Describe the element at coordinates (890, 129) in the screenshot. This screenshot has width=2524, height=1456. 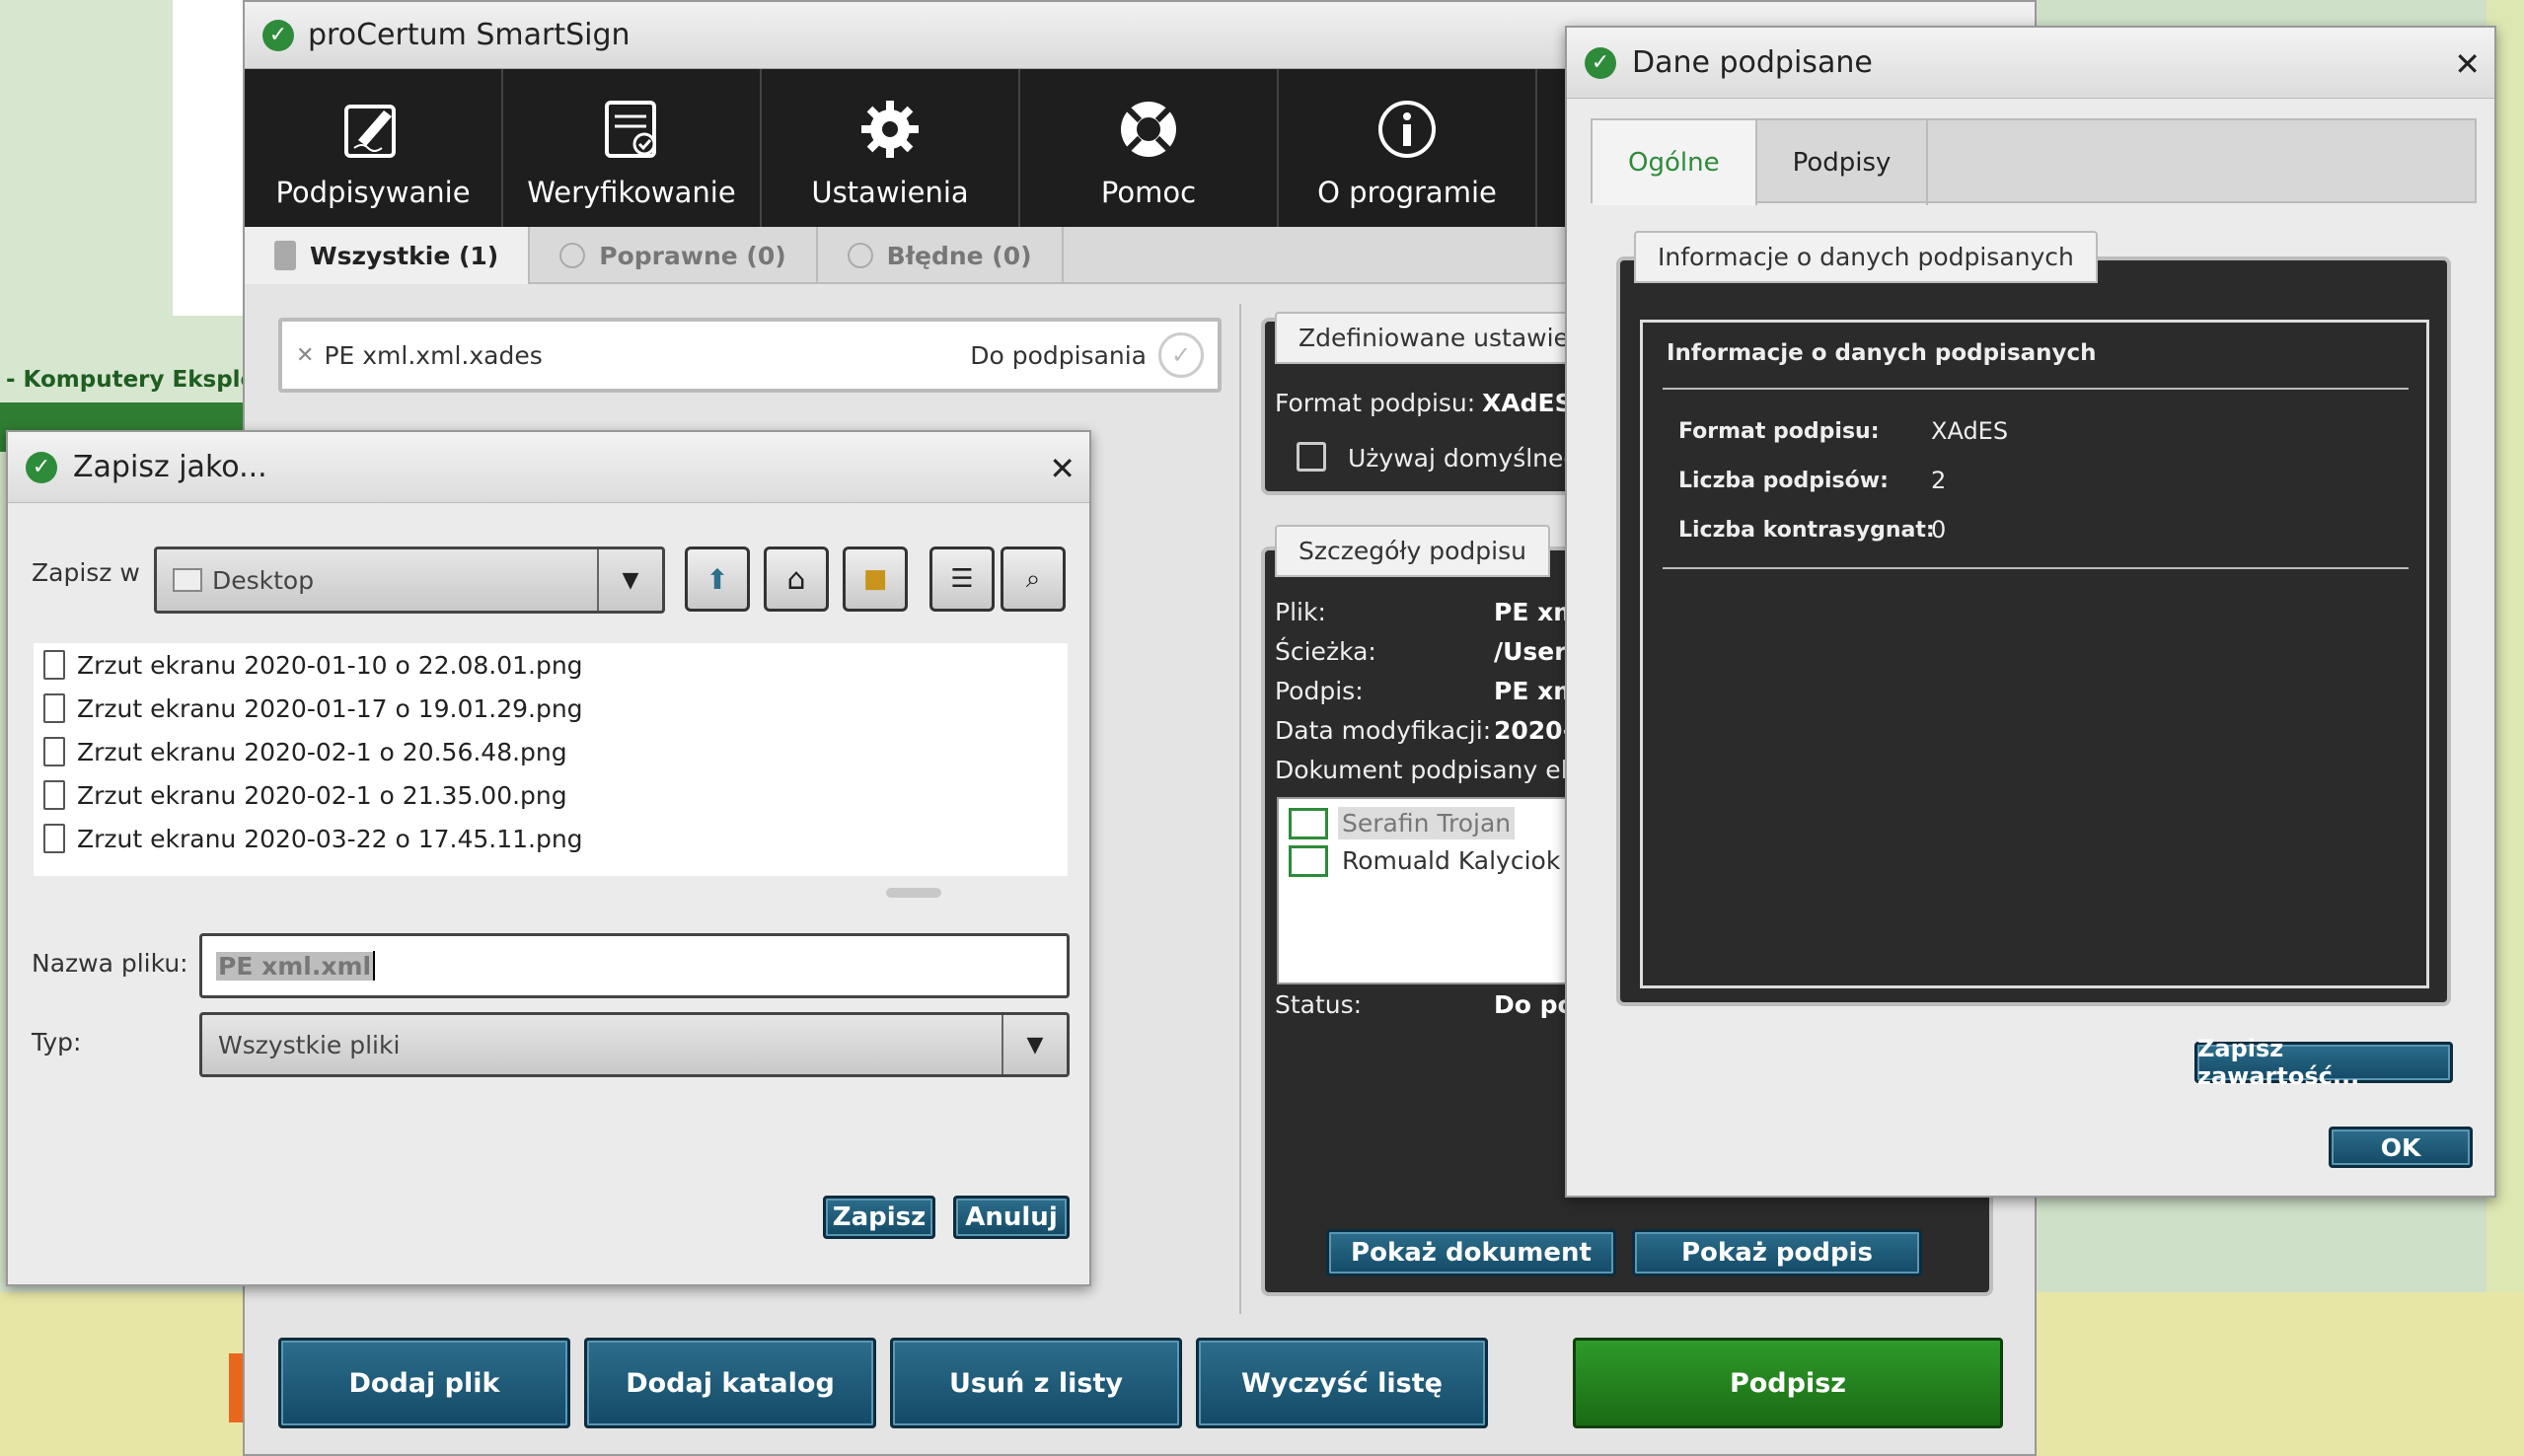
I see `gear-icon` at that location.